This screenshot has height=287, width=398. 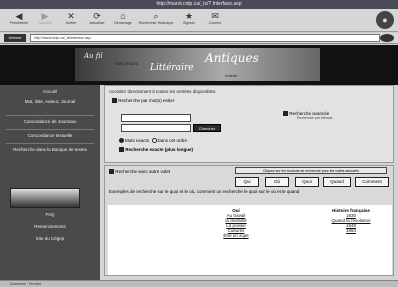 What do you see at coordinates (50, 136) in the screenshot?
I see `sidebar-item-concordance-textuelle: Concordance textuelle` at bounding box center [50, 136].